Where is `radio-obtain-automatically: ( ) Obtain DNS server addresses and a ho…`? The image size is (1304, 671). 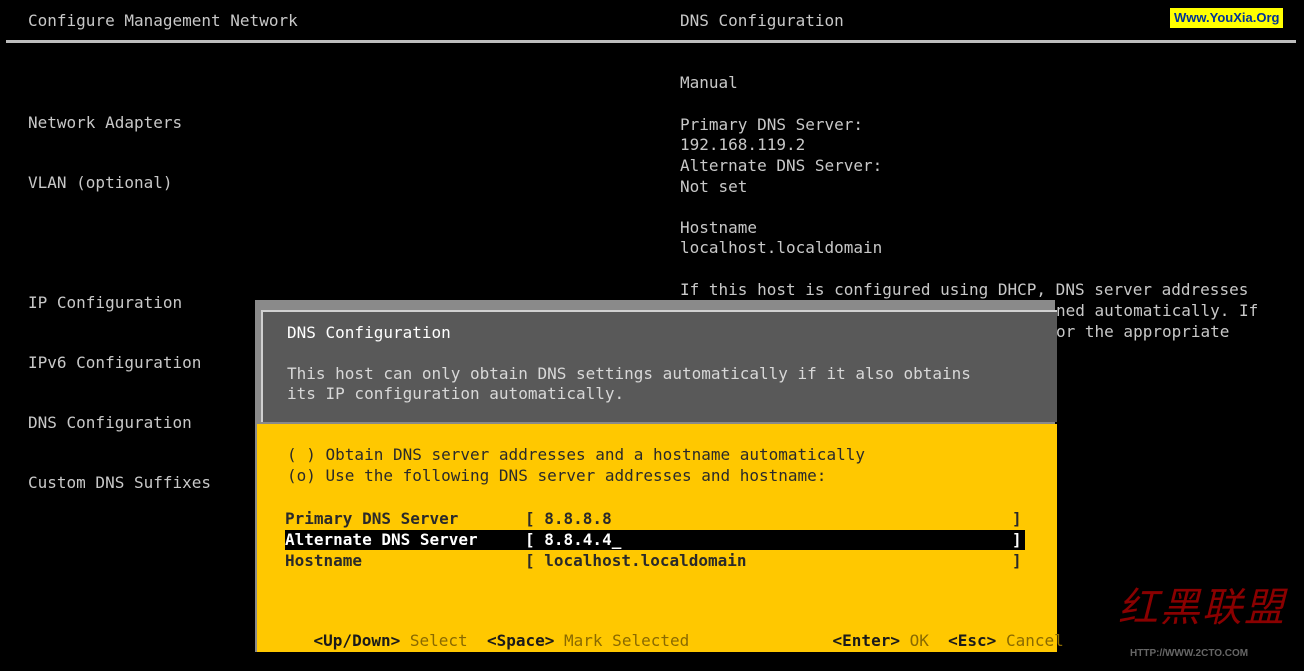
radio-obtain-automatically: ( ) Obtain DNS server addresses and a ho… is located at coordinates (576, 455).